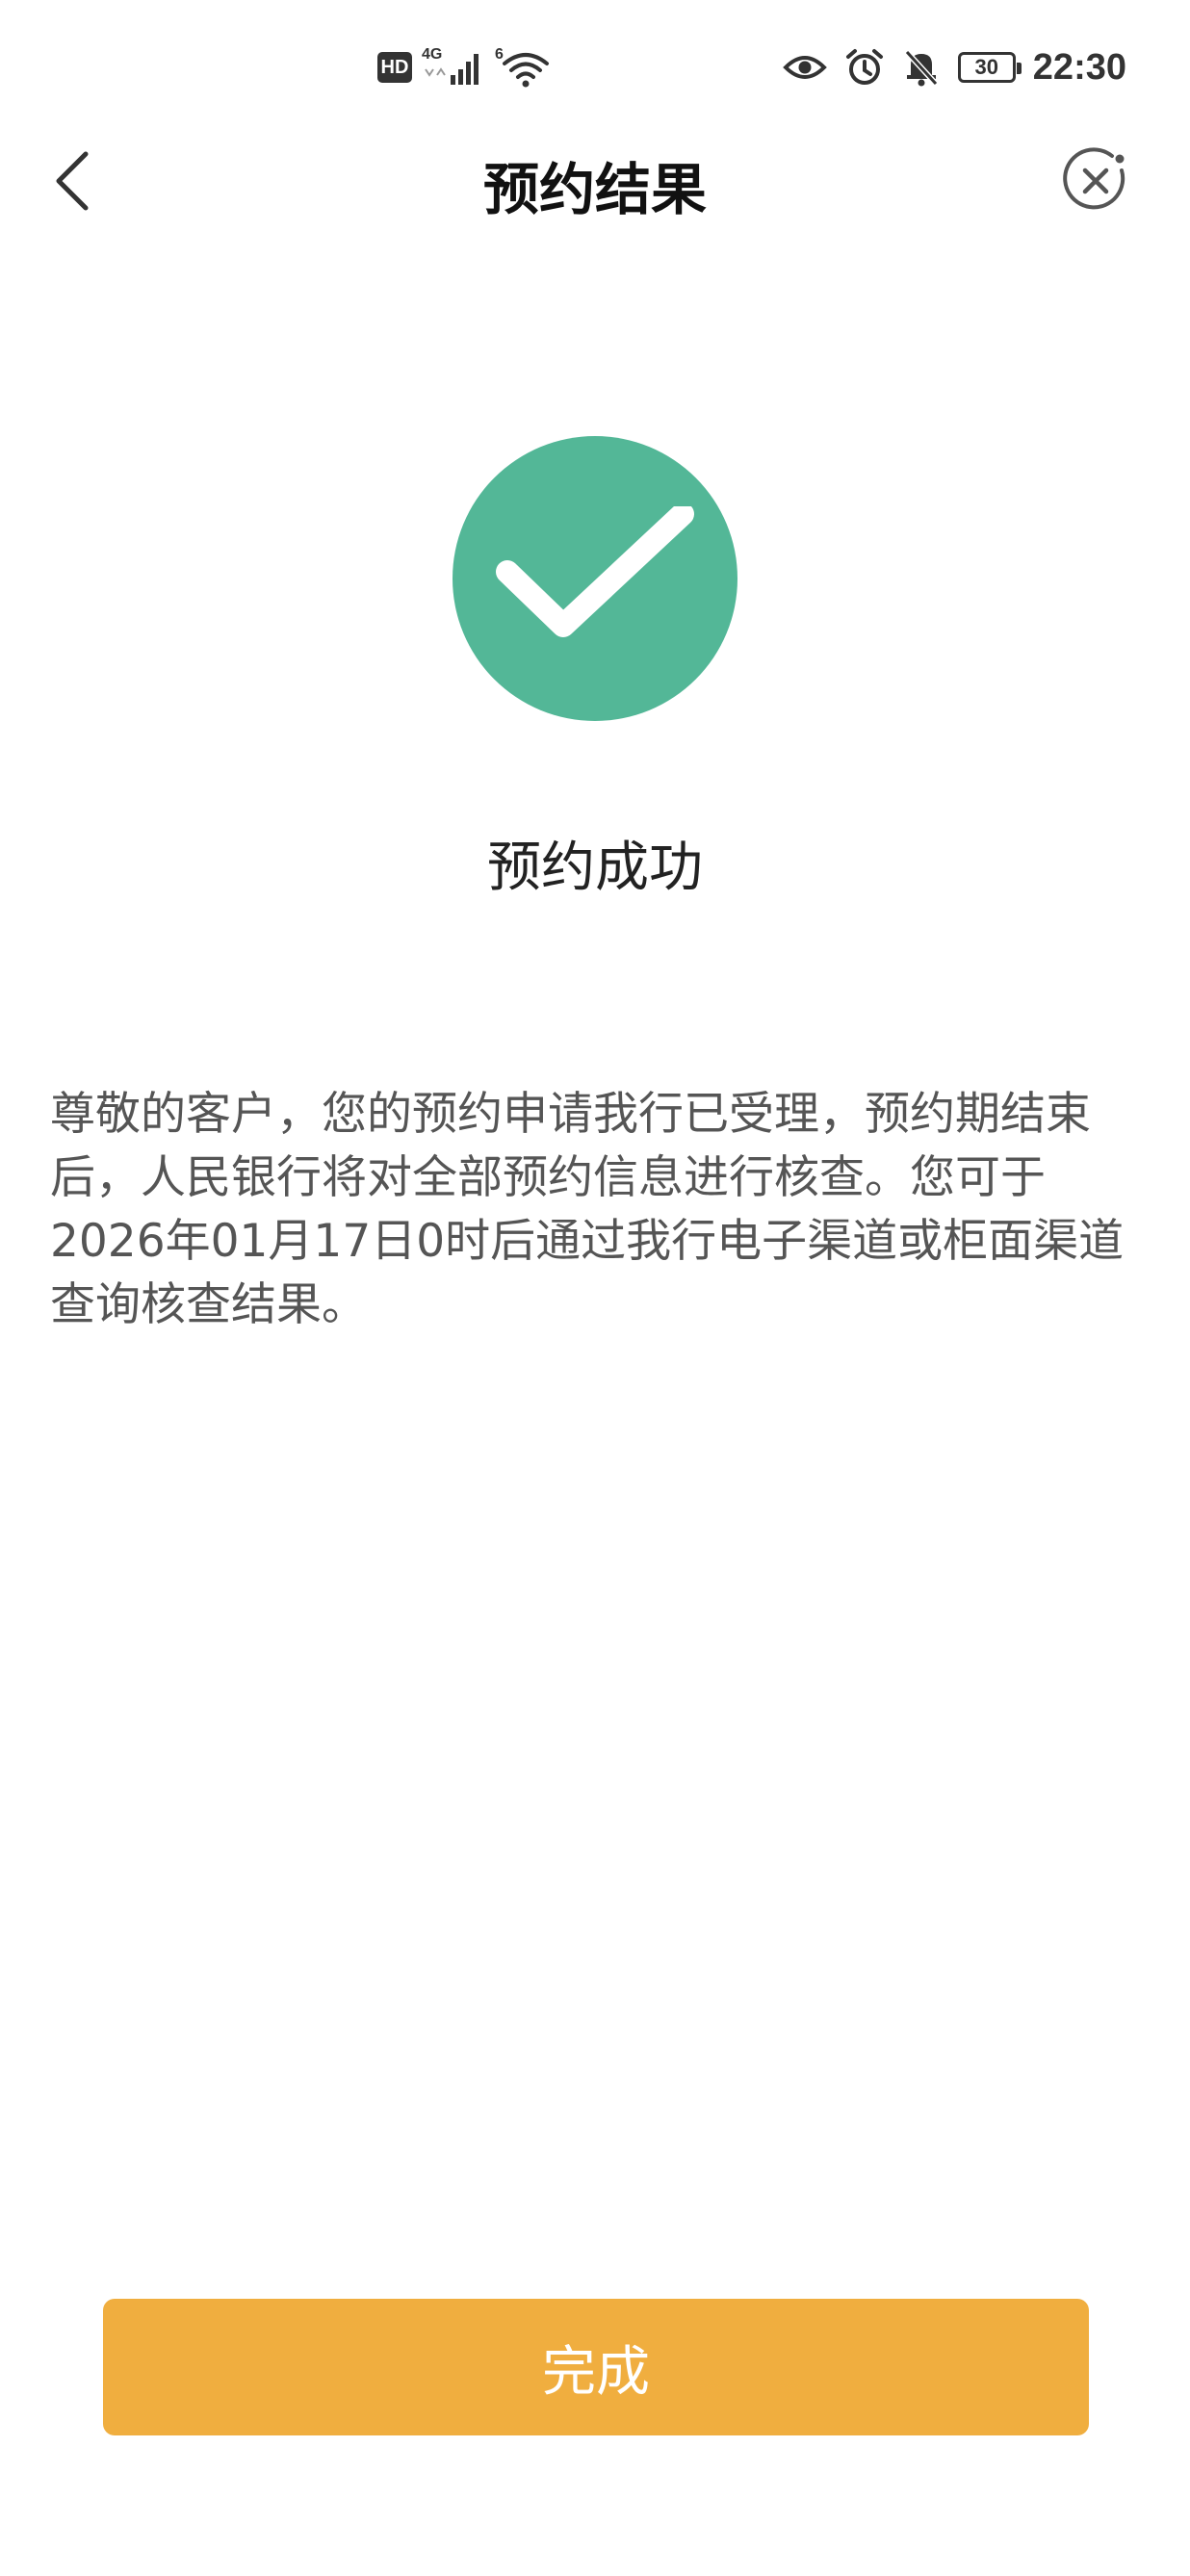 The width and height of the screenshot is (1190, 2576). I want to click on alarm-icon, so click(864, 67).